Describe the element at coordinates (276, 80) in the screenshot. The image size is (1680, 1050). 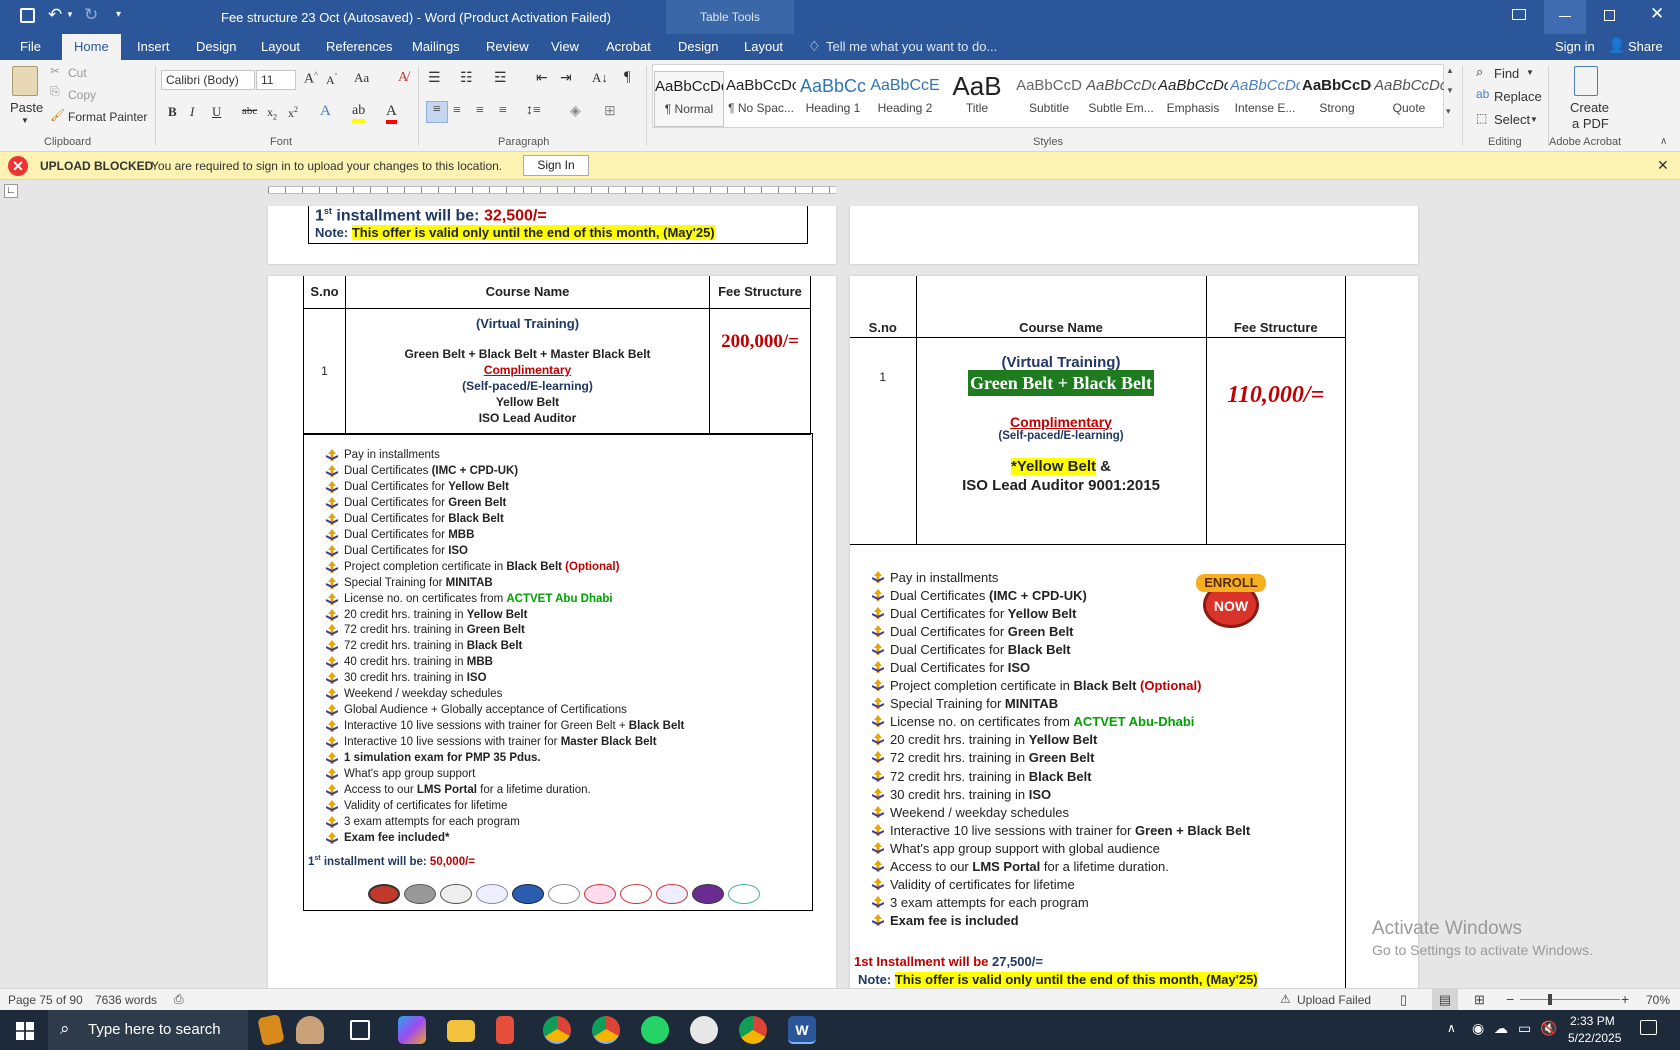
I see `font-size-combo: 11` at that location.